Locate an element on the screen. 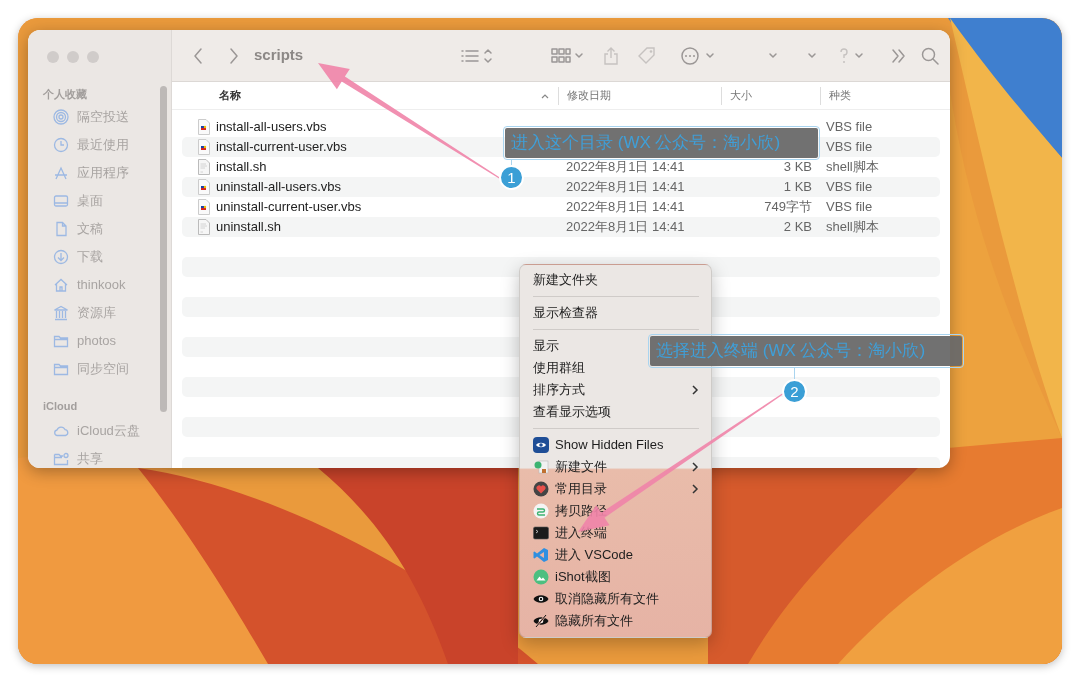 Image resolution: width=1080 pixels, height=682 pixels. file-name: uninstall.sh is located at coordinates (249, 227).